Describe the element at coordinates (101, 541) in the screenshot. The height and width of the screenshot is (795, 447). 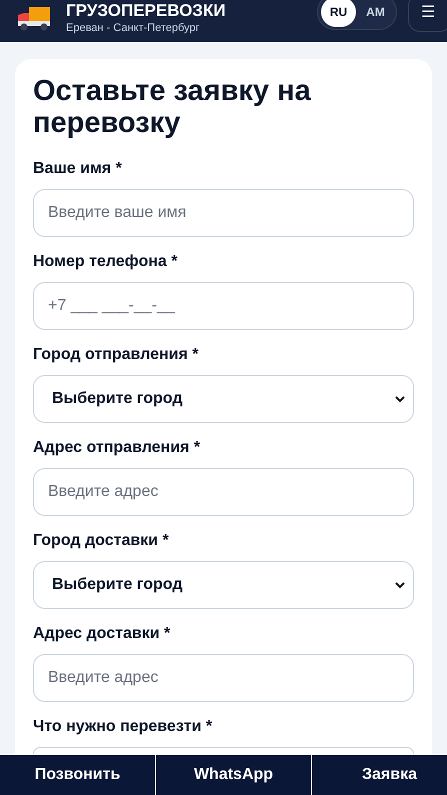
I see `field-label: Город доставки *` at that location.